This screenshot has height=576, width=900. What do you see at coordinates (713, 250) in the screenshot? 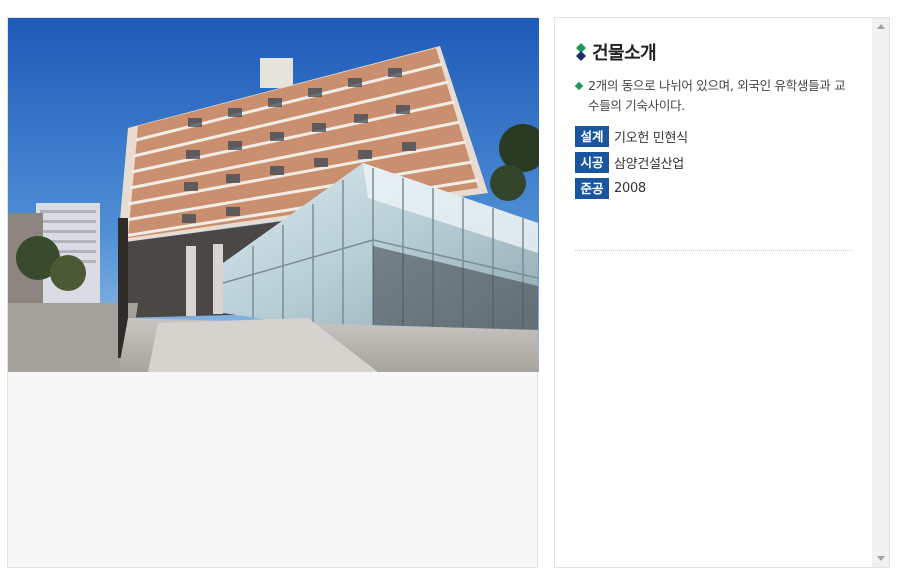
I see `divider` at bounding box center [713, 250].